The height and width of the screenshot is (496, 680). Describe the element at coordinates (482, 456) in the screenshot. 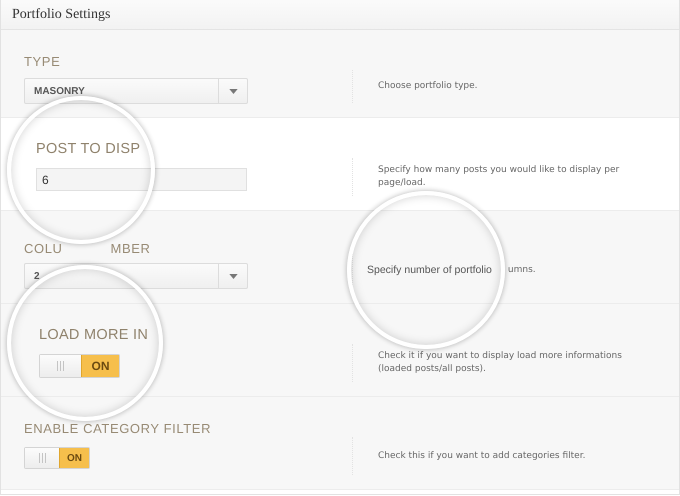

I see `field-description: Check this if you want to add categories filter.` at that location.